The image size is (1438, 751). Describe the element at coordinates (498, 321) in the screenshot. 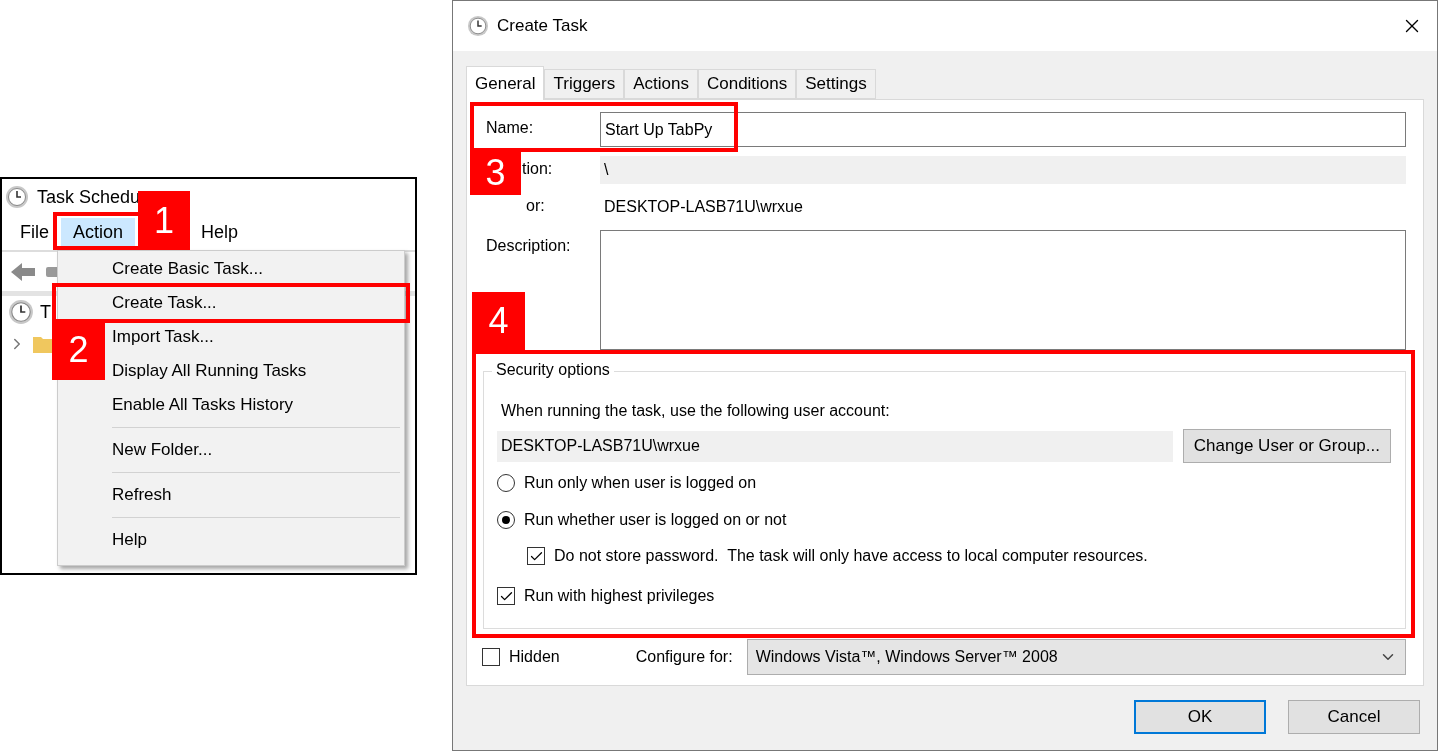

I see `step-badge: 4` at that location.